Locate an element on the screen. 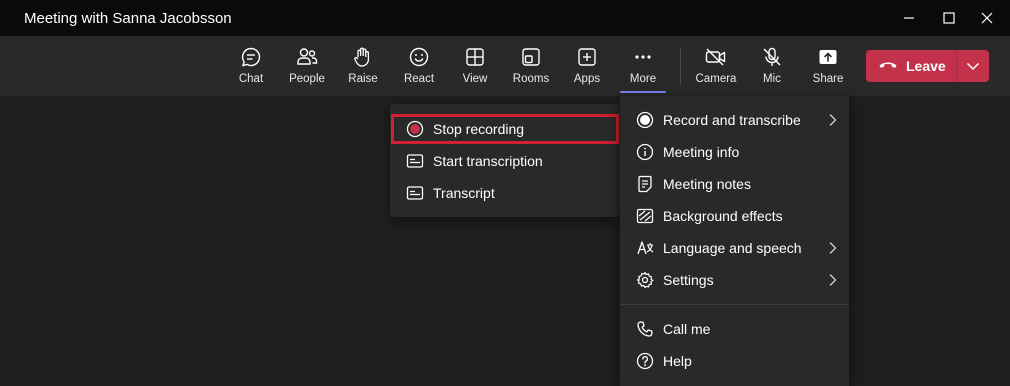 The height and width of the screenshot is (386, 1010). view-button: View is located at coordinates (475, 66).